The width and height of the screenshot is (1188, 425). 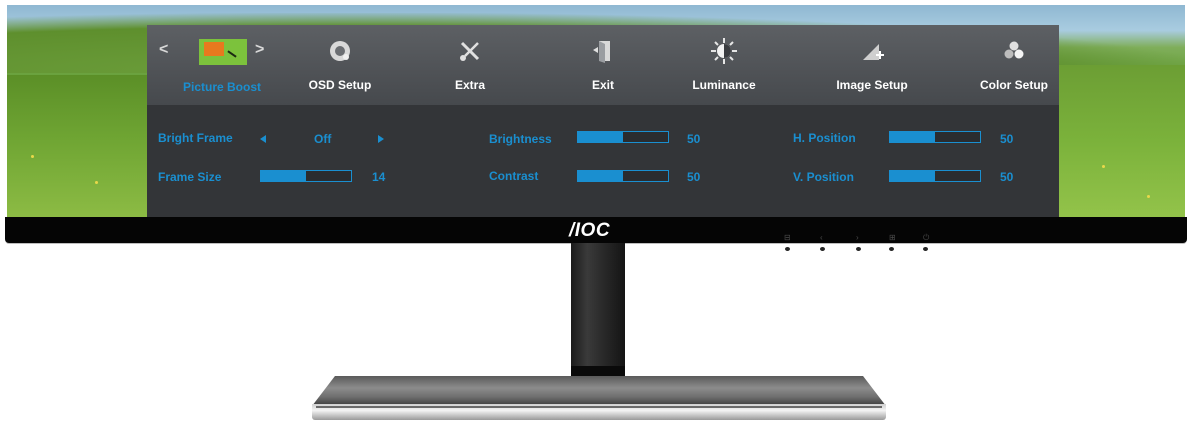 What do you see at coordinates (857, 237) in the screenshot?
I see `right-key-icon: ›` at bounding box center [857, 237].